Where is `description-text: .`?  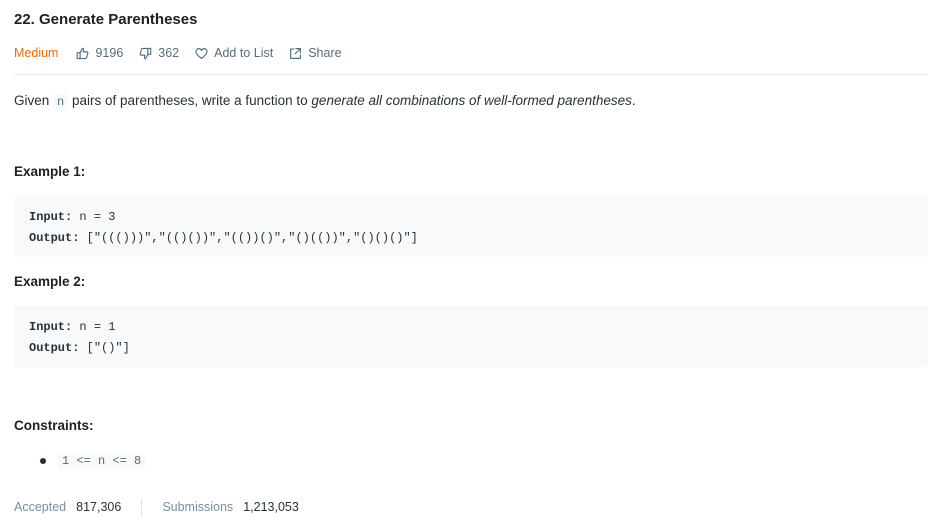
description-text: . is located at coordinates (633, 100).